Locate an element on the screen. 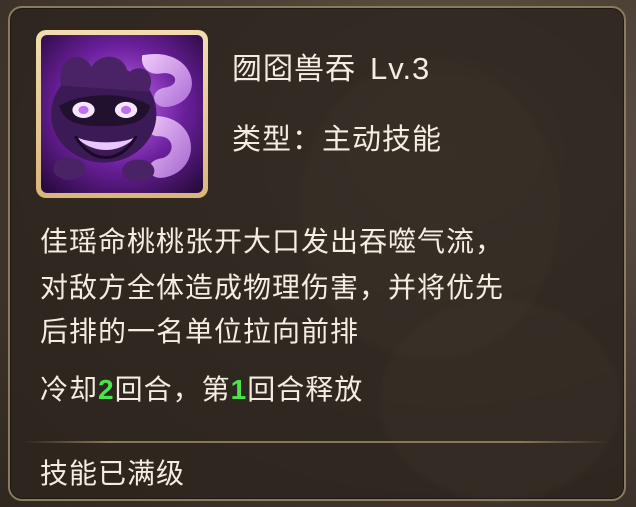 This screenshot has height=507, width=636. skill-title: 囫囵兽吞 Lv.3 is located at coordinates (331, 66).